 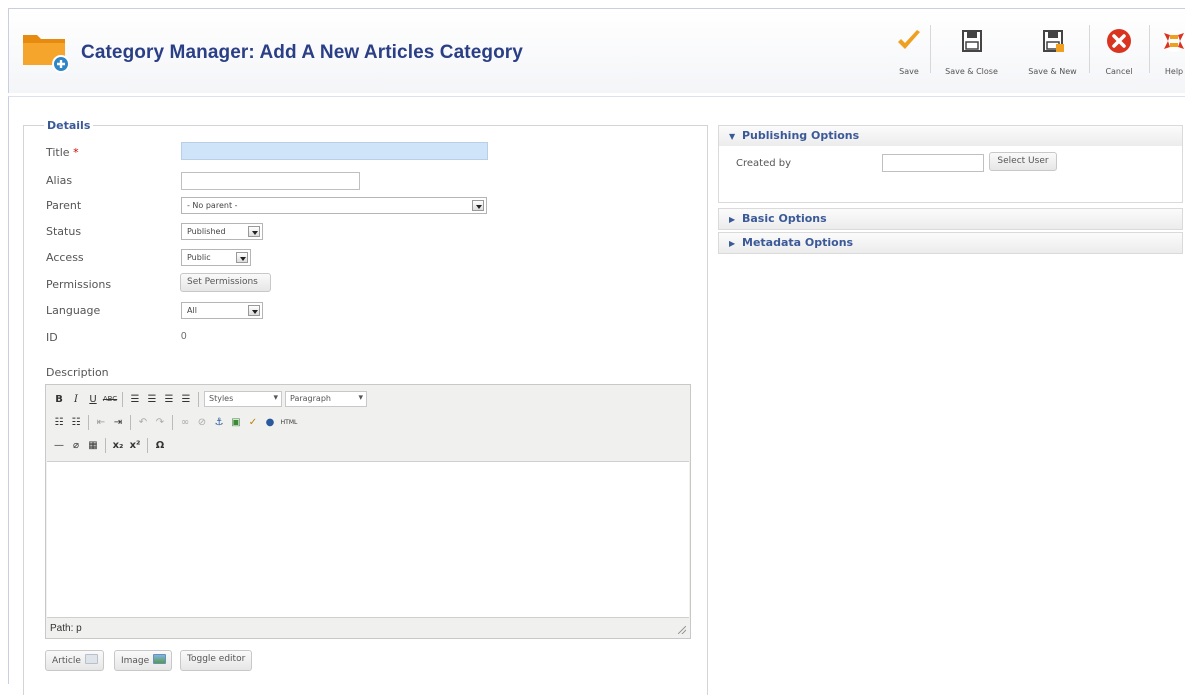 What do you see at coordinates (199, 257) in the screenshot?
I see `access-select-value: Public` at bounding box center [199, 257].